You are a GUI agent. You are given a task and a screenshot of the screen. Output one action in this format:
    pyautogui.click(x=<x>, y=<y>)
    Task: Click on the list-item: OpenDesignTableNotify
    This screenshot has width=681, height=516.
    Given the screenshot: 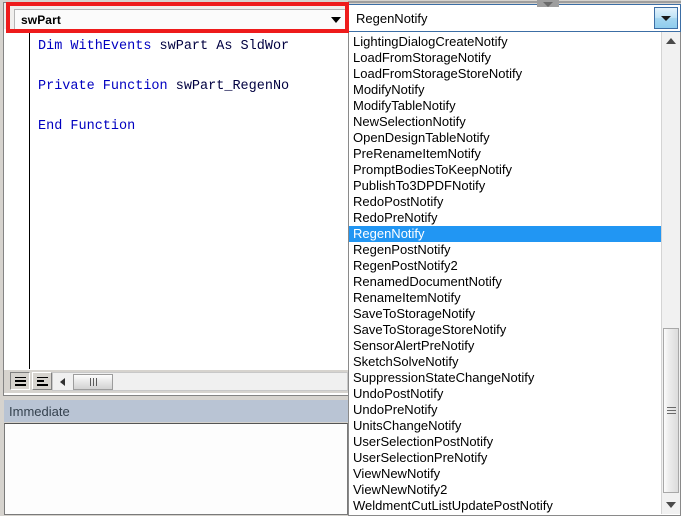 What is the action you would take?
    pyautogui.click(x=505, y=138)
    